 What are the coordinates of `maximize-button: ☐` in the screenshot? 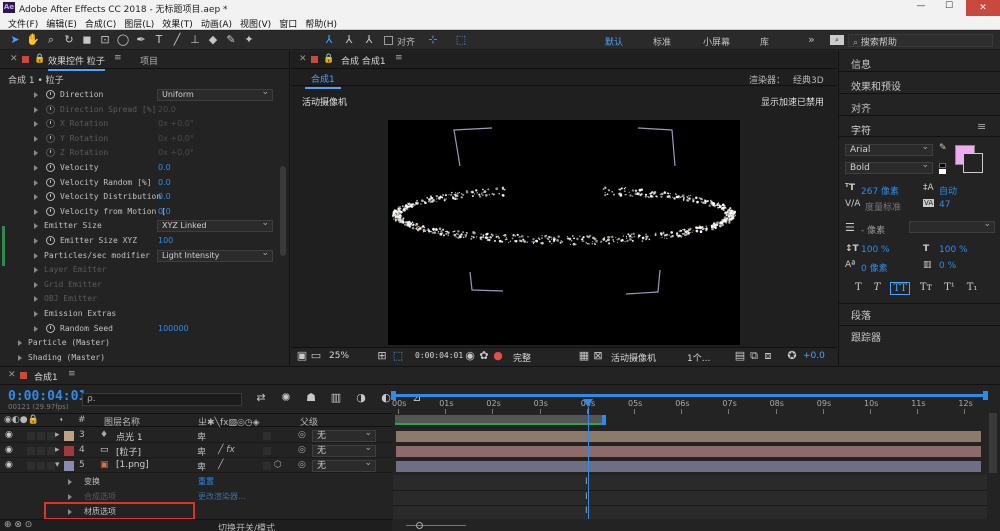 It's located at (949, 6).